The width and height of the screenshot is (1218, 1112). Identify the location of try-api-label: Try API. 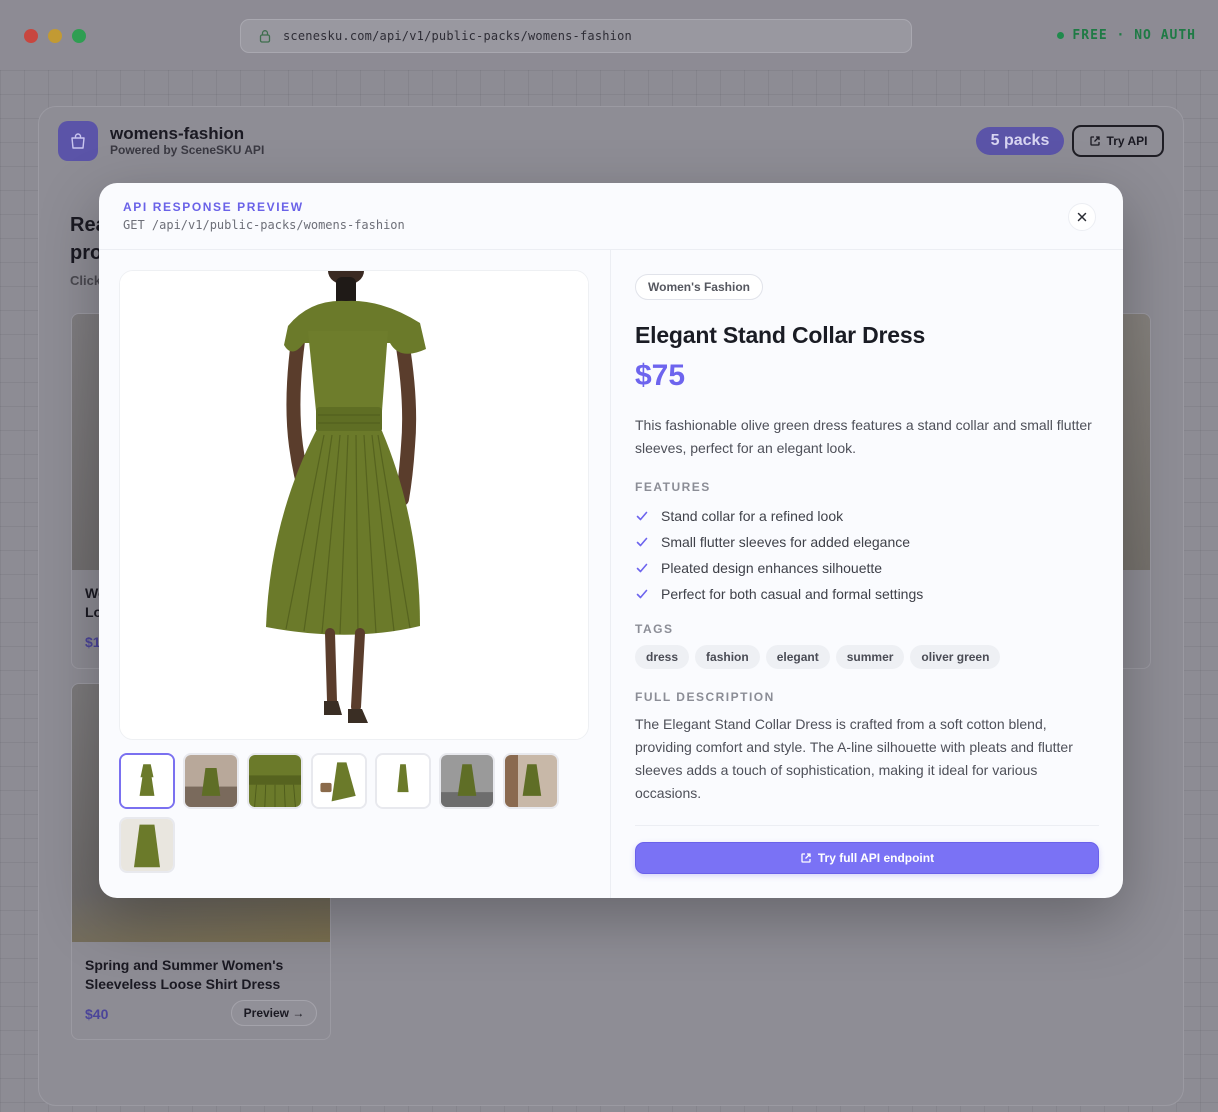
(1127, 141).